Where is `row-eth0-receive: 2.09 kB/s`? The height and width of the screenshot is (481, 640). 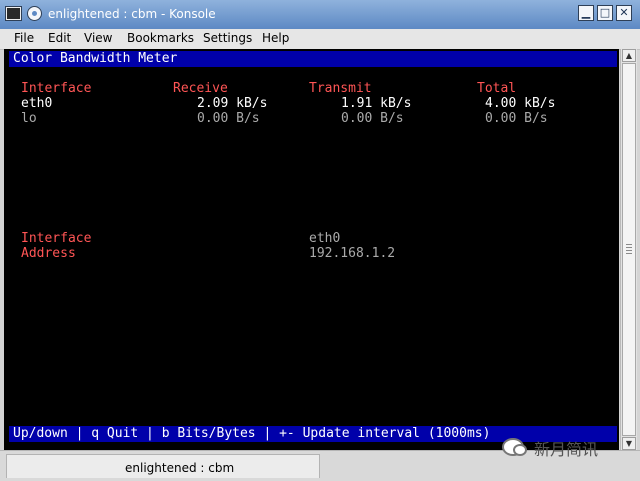 row-eth0-receive: 2.09 kB/s is located at coordinates (232, 103).